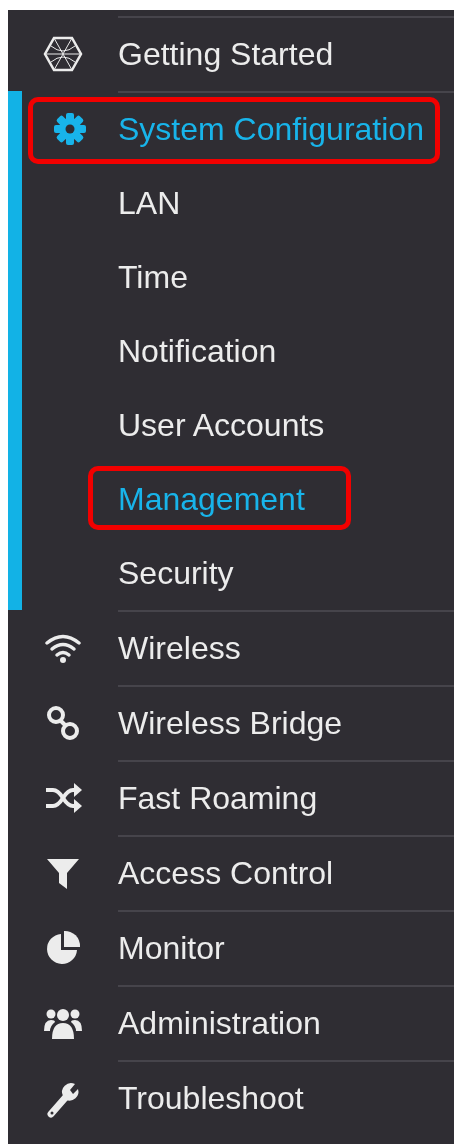 The height and width of the screenshot is (1144, 454). I want to click on submenu-item: LAN, so click(149, 202).